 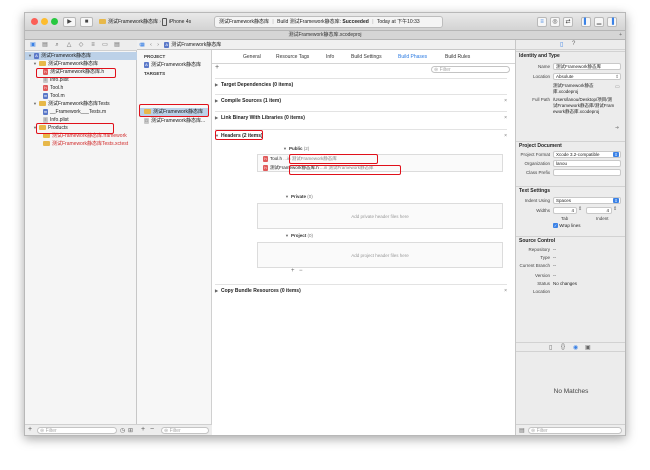 I want to click on text-settings-section-title: Text Settings, so click(x=570, y=190).